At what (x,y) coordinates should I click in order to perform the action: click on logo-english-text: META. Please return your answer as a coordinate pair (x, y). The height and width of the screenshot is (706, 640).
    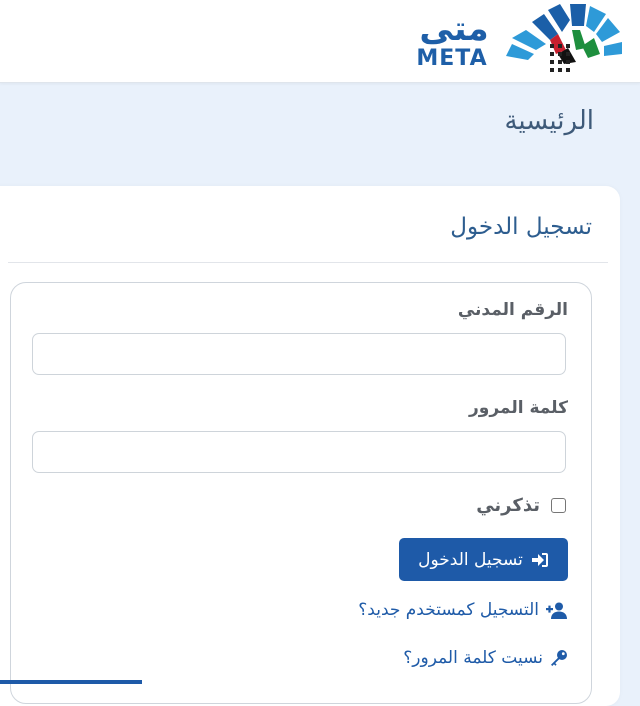
    Looking at the image, I should click on (452, 58).